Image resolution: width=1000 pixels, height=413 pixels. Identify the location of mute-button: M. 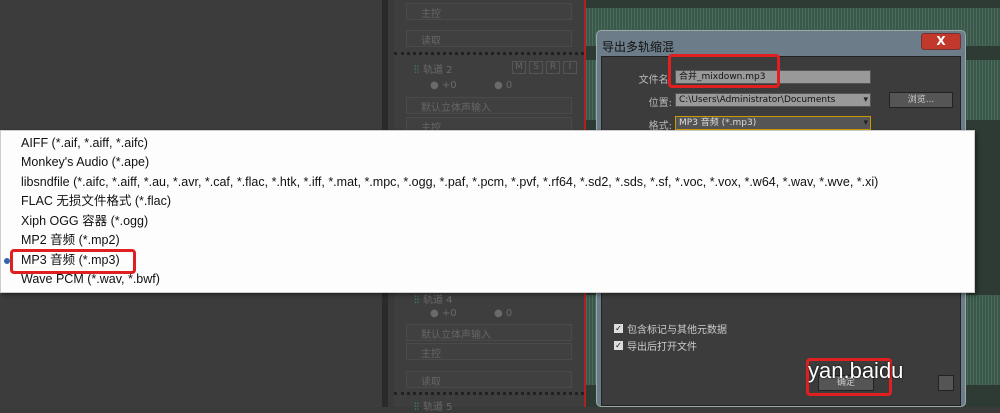
(519, 67).